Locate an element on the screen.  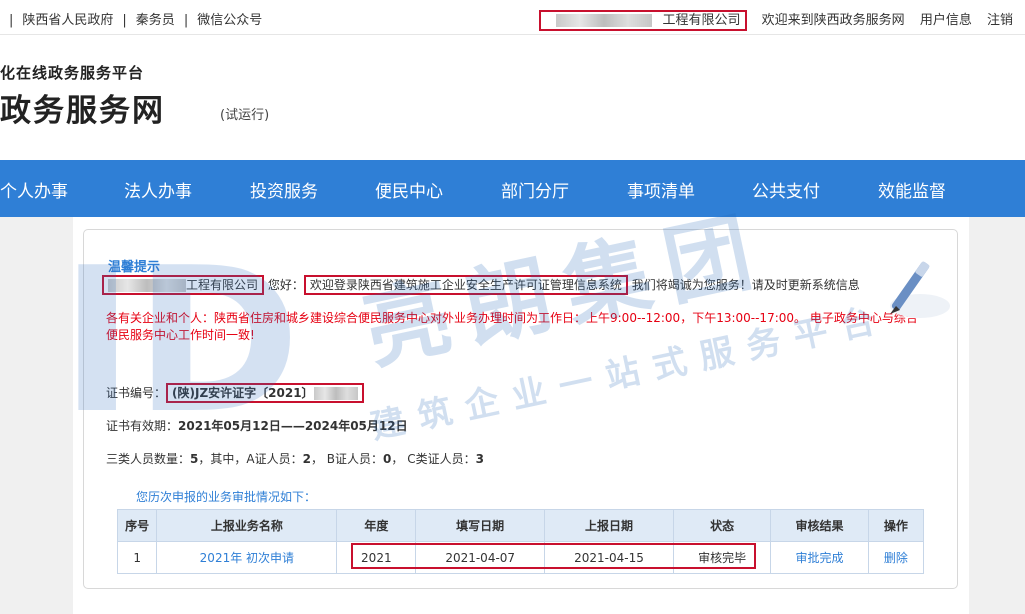
pen-icon is located at coordinates (920, 289).